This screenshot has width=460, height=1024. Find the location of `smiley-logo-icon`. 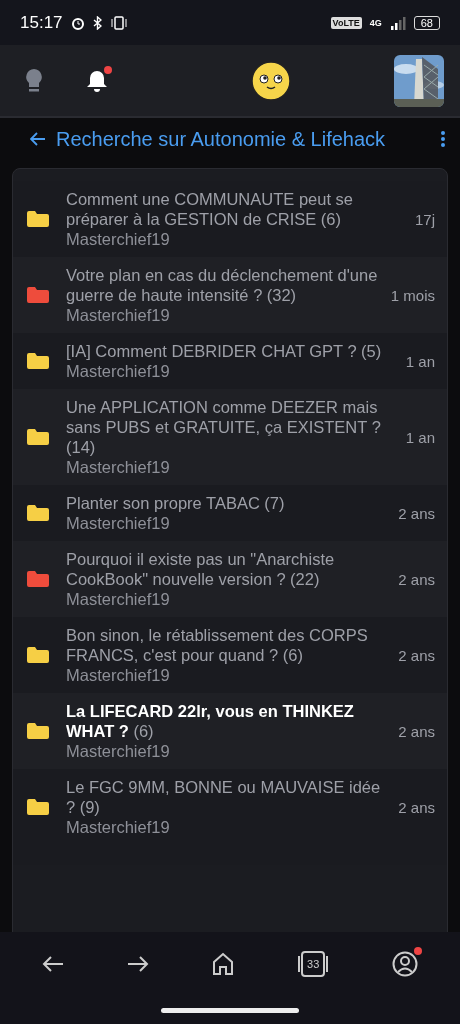

smiley-logo-icon is located at coordinates (271, 80).